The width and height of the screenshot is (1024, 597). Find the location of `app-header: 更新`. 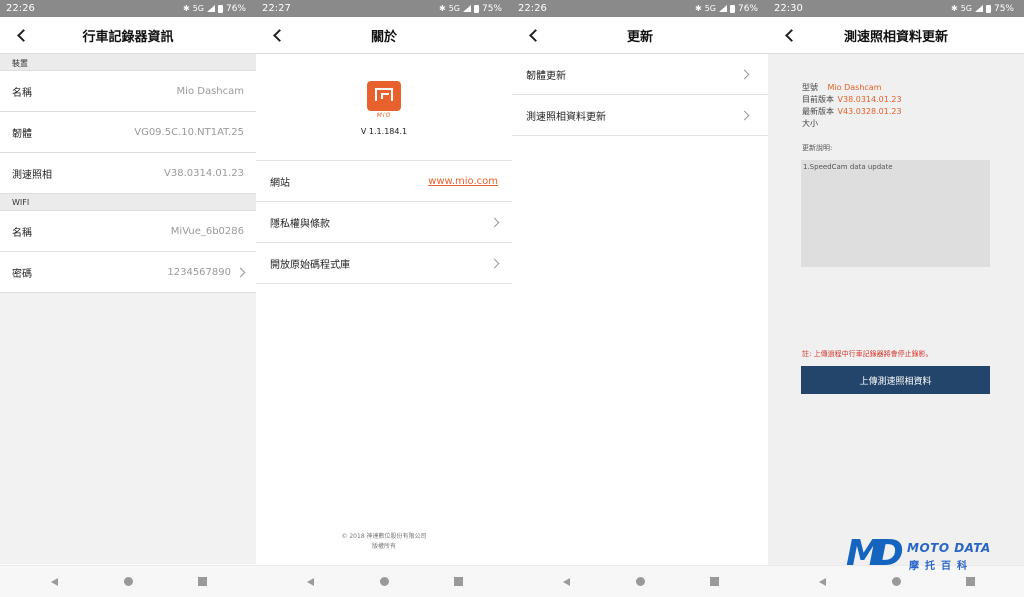

app-header: 更新 is located at coordinates (640, 35).